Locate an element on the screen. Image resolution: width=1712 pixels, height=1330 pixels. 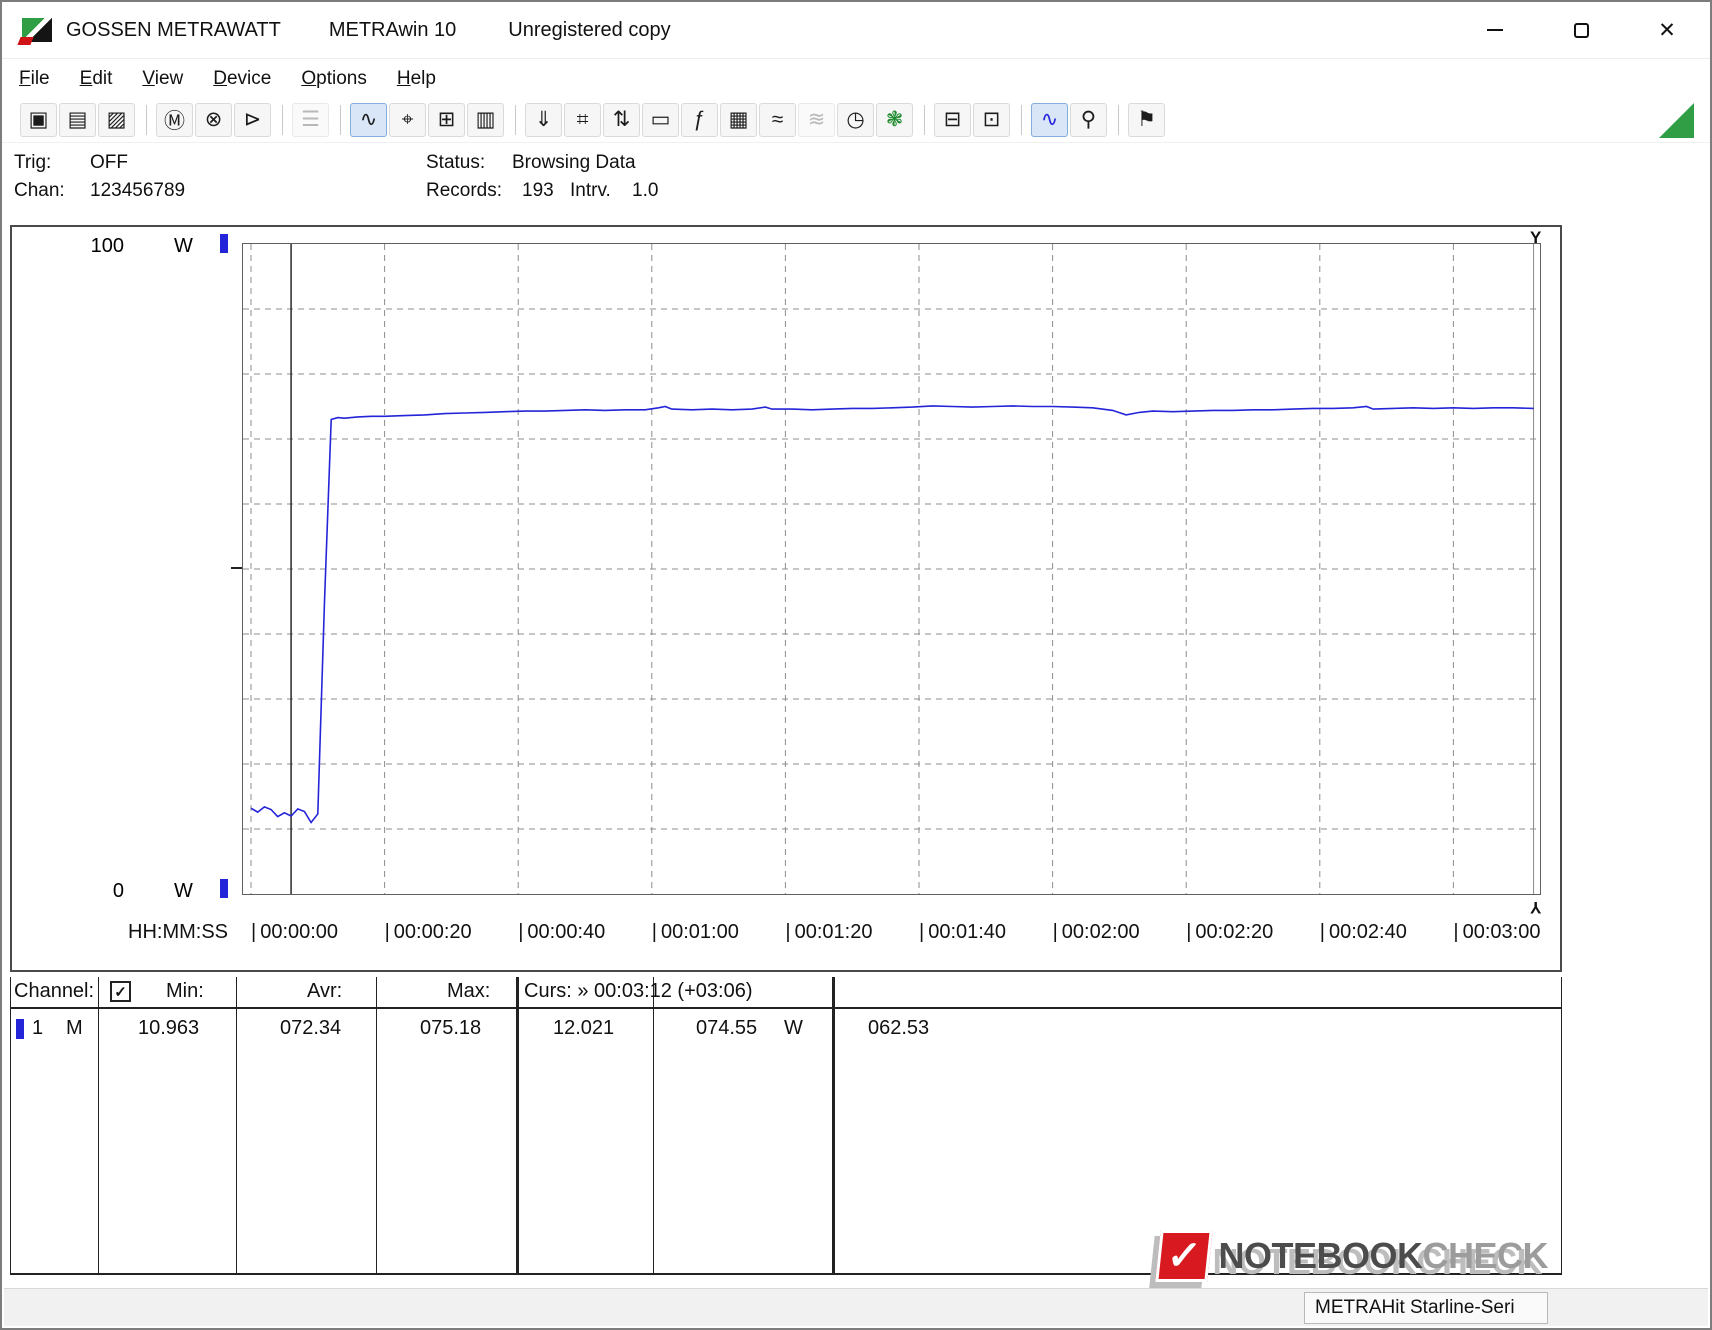
license-label: Unregistered copy is located at coordinates (589, 29).